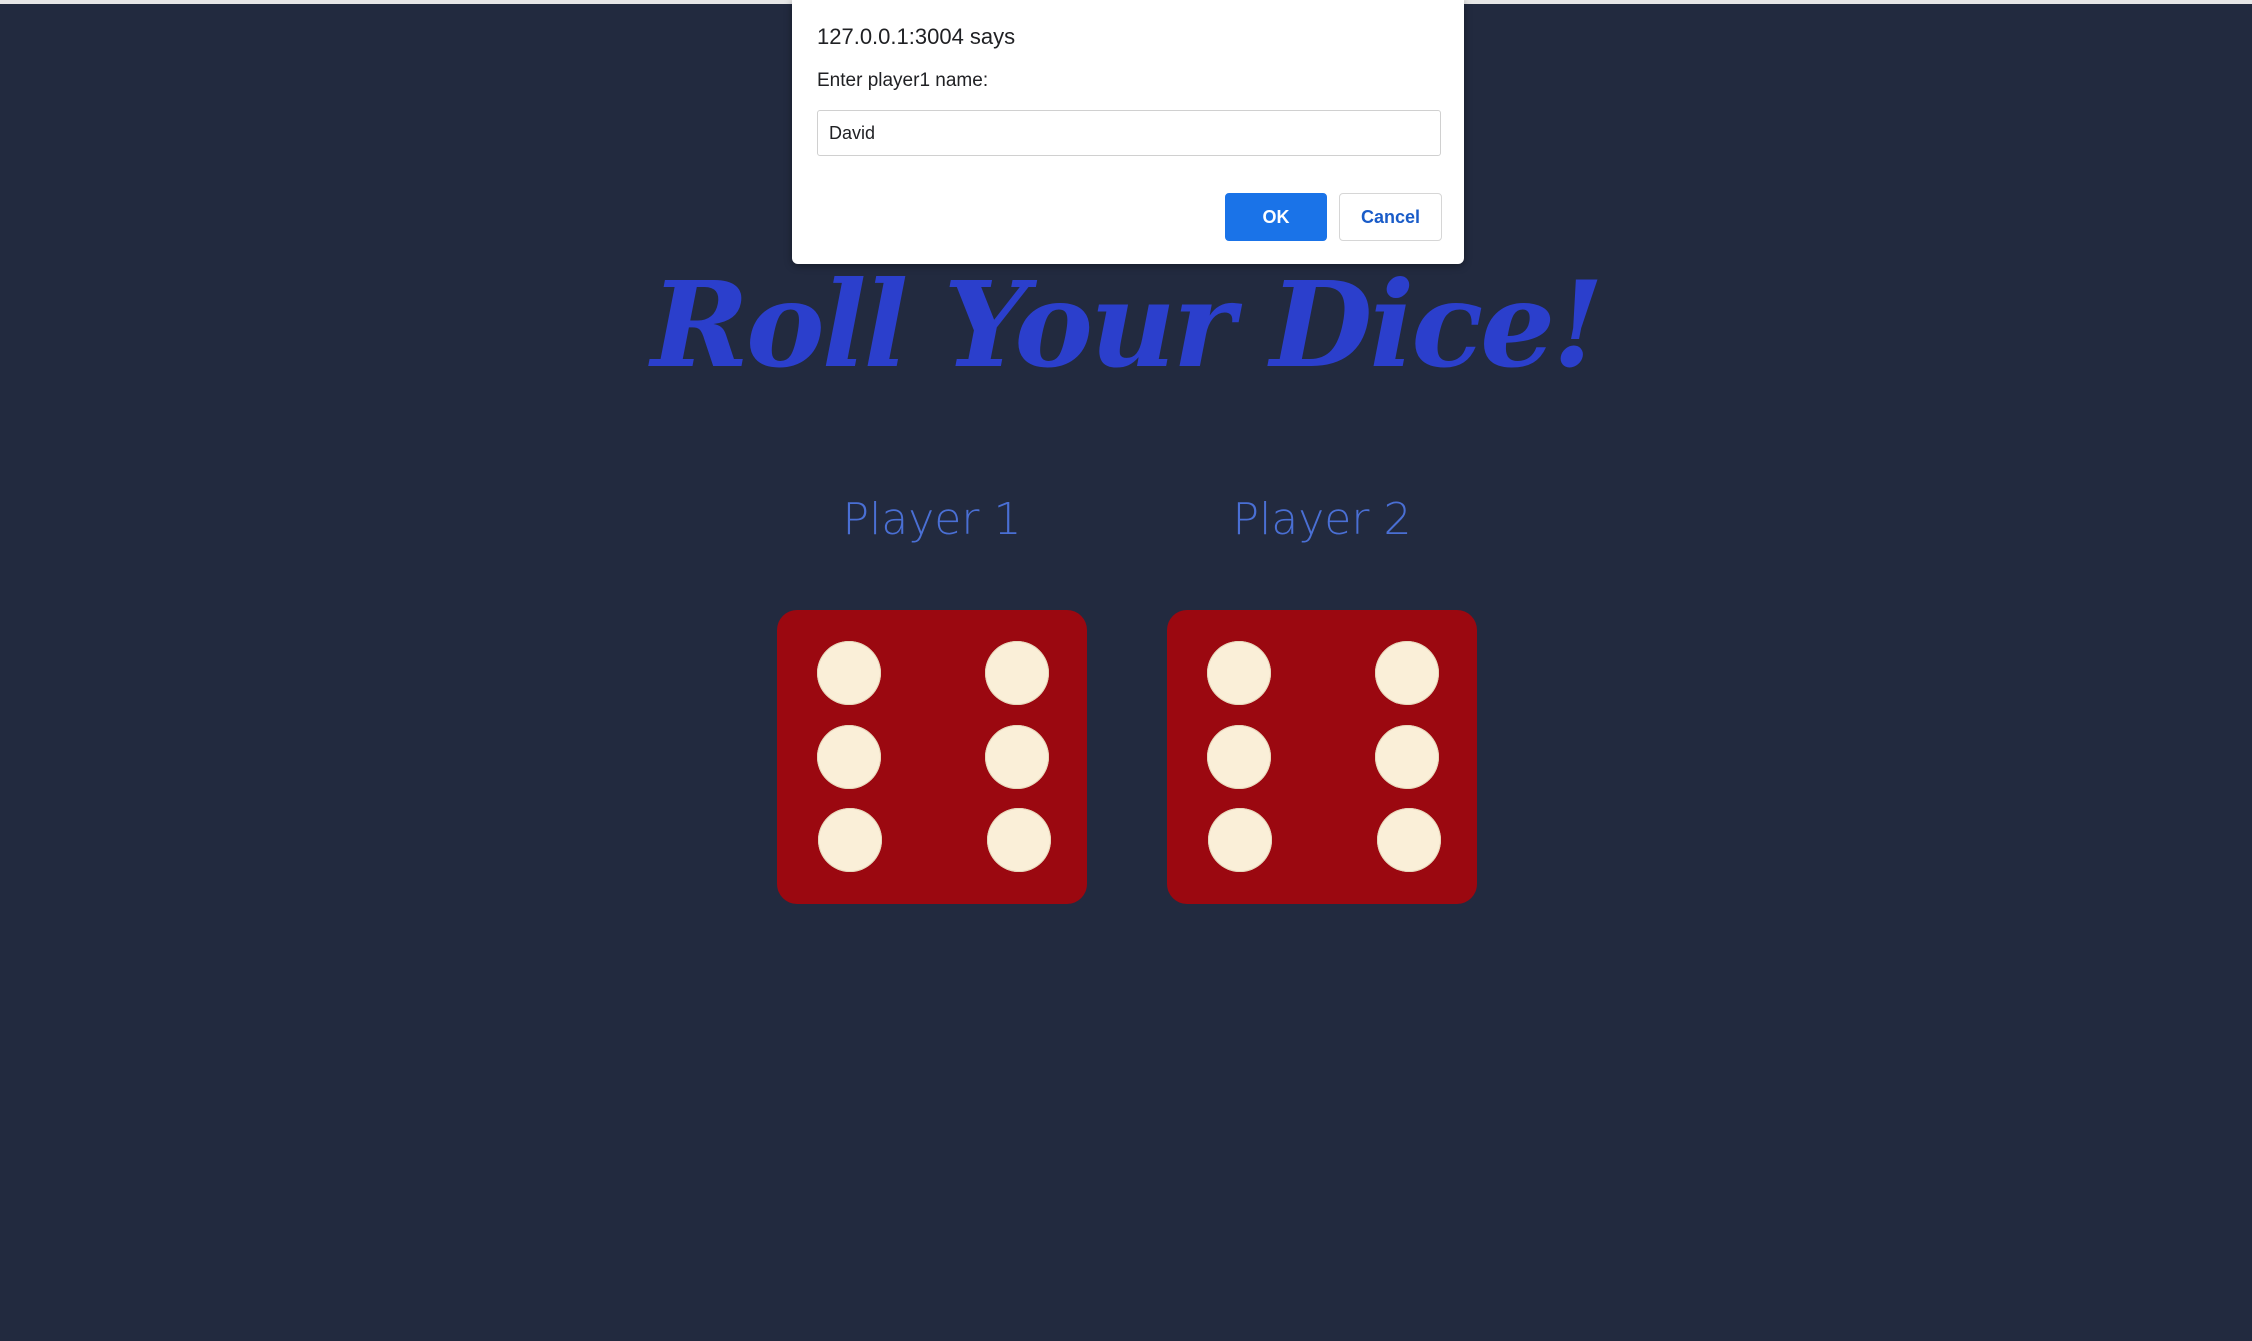 This screenshot has height=1341, width=2252. I want to click on ok-button: OK, so click(1276, 217).